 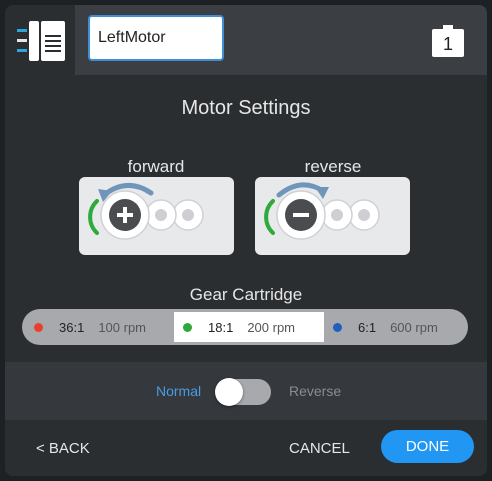 I want to click on gear-option-18-1: 18:1 200 rpm, so click(x=249, y=327).